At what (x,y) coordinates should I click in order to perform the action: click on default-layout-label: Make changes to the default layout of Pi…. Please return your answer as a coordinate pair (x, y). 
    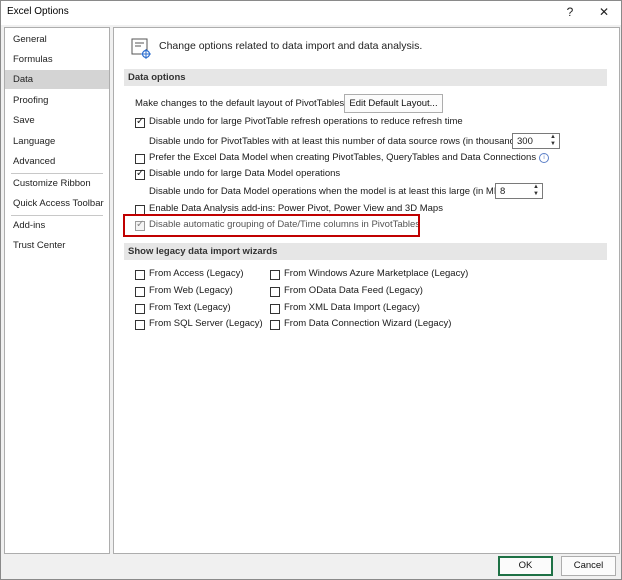
    Looking at the image, I should click on (241, 103).